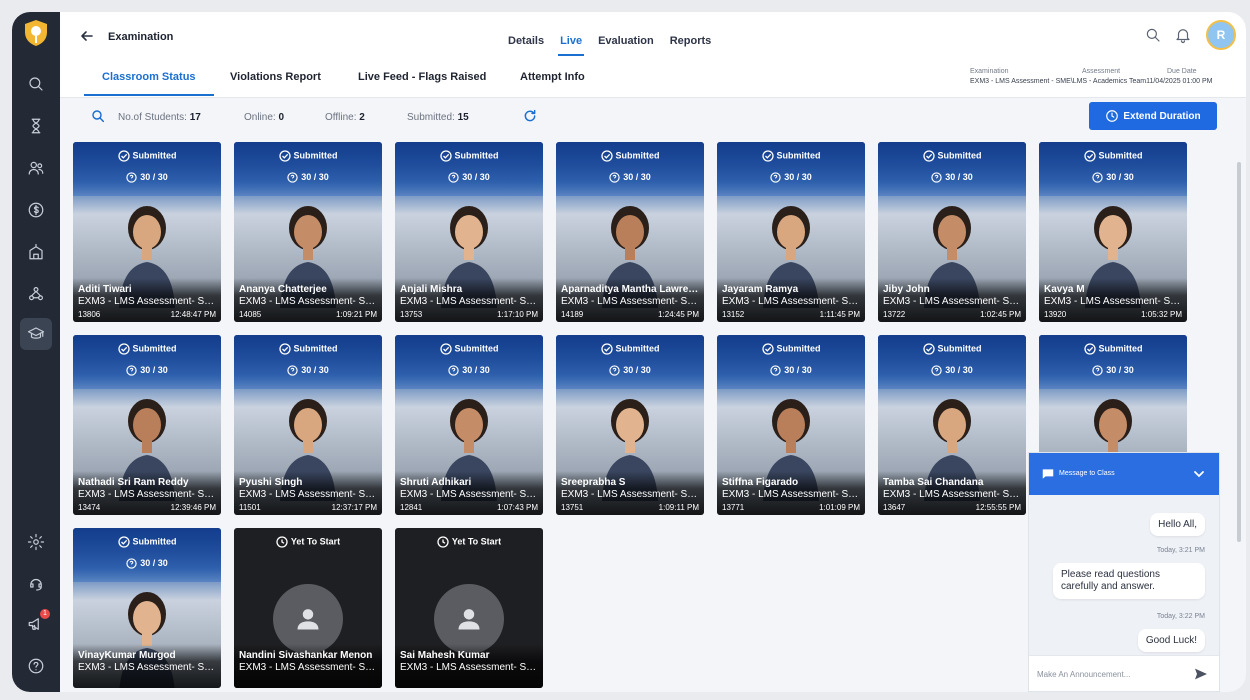  What do you see at coordinates (36, 168) in the screenshot?
I see `sidebar-item-users` at bounding box center [36, 168].